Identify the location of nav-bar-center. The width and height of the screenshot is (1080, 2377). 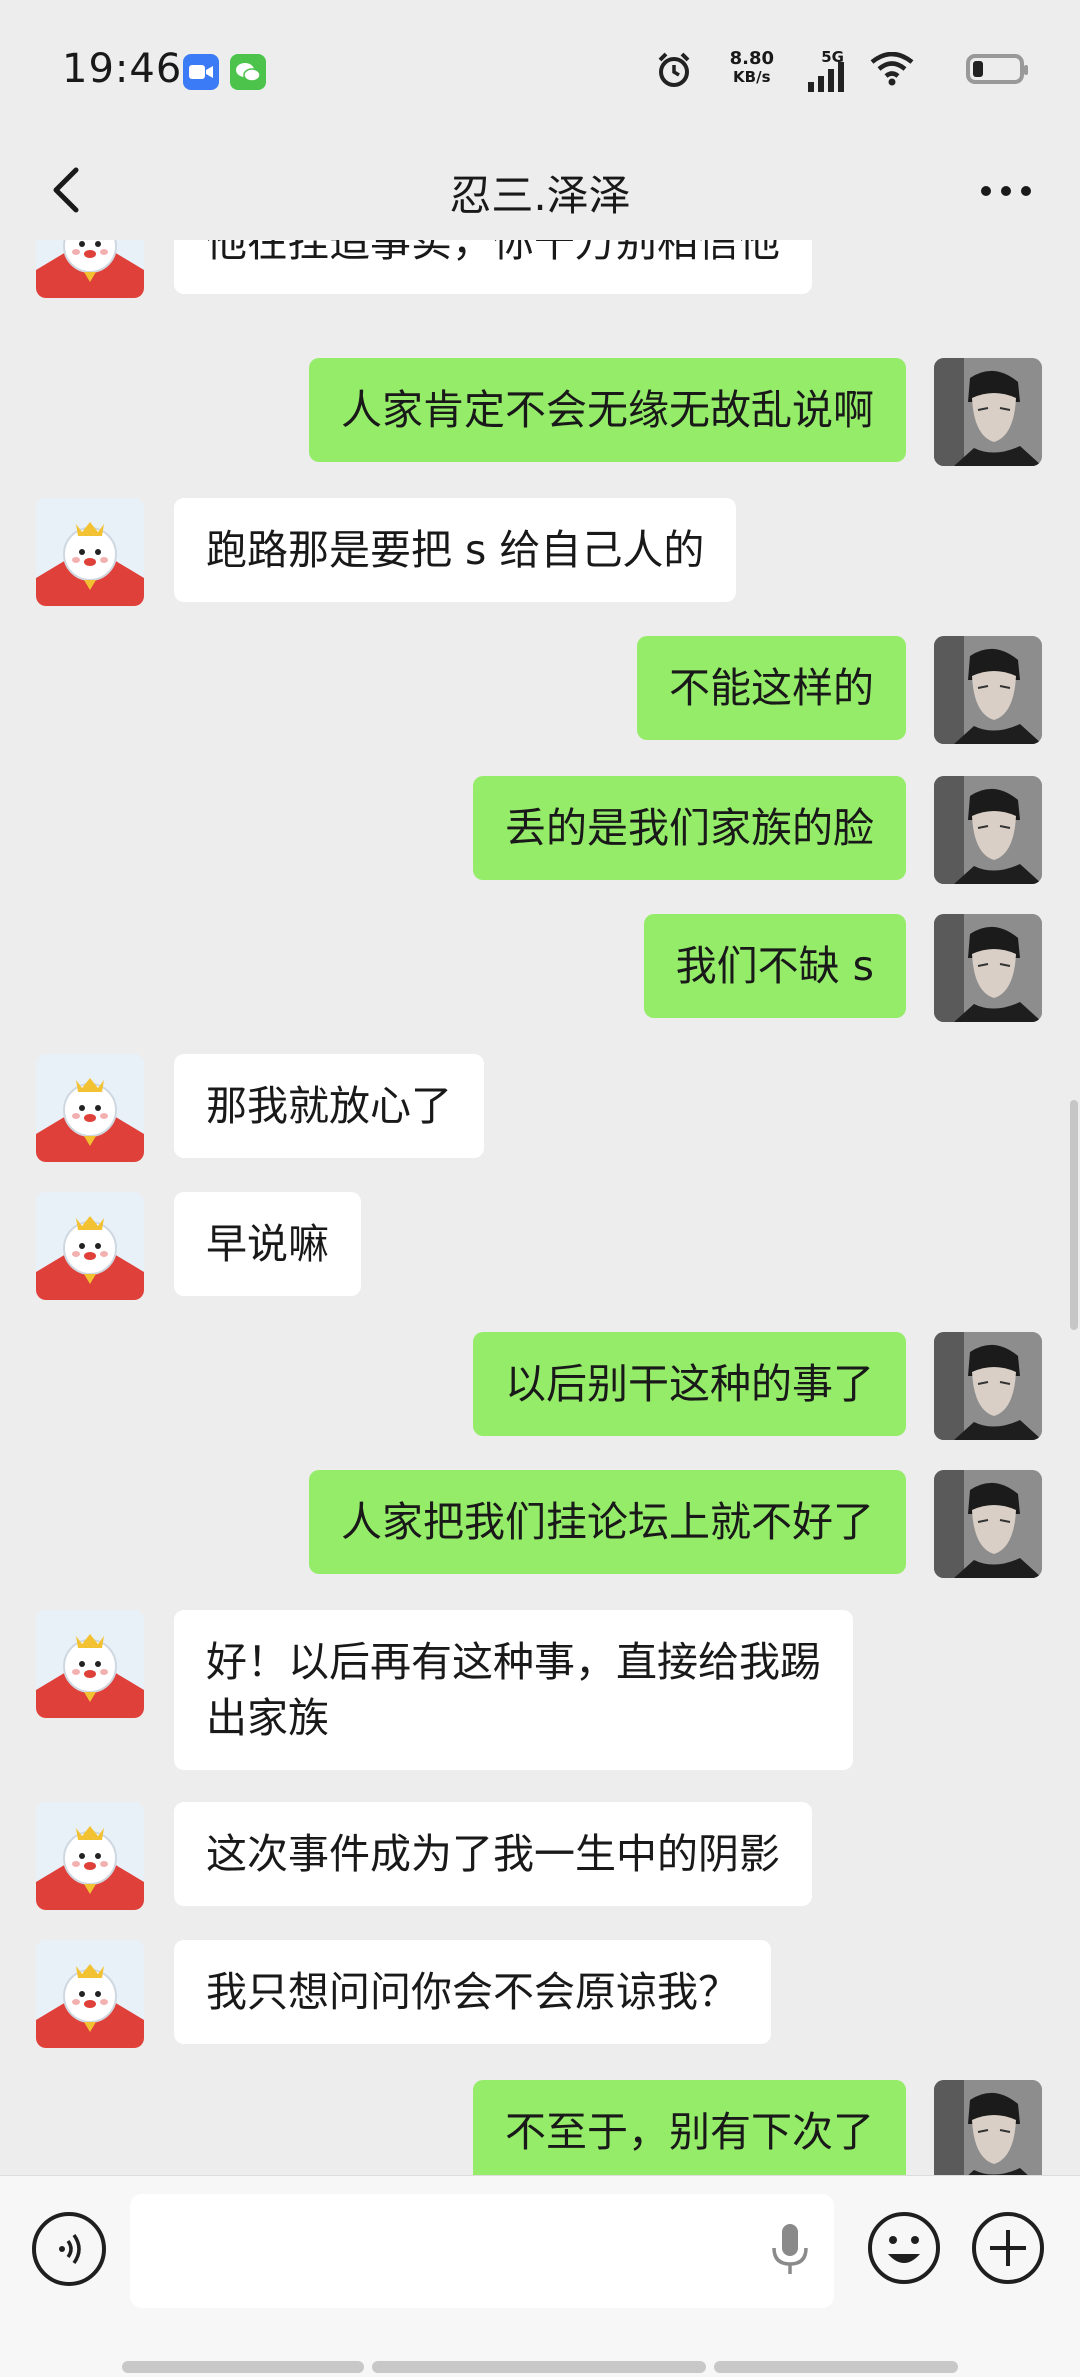
(539, 2367).